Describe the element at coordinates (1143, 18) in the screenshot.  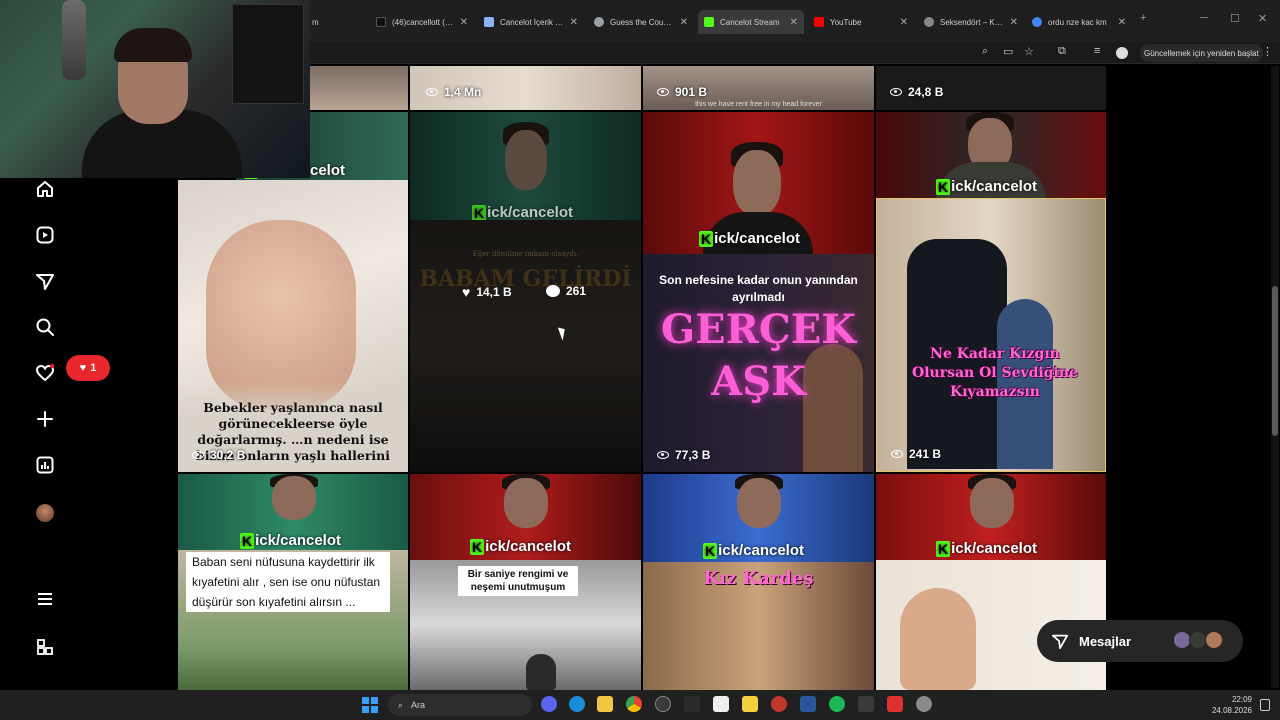
I see `new-tab-icon: +` at that location.